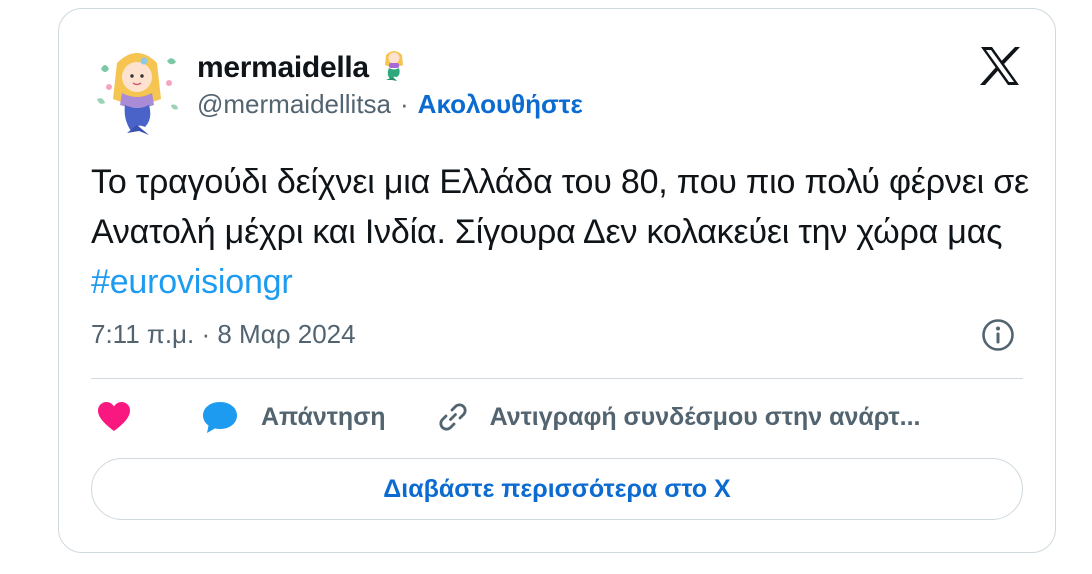 The height and width of the screenshot is (574, 1092). Describe the element at coordinates (192, 282) in the screenshot. I see `hashtag-link: #eurovisiongr` at that location.